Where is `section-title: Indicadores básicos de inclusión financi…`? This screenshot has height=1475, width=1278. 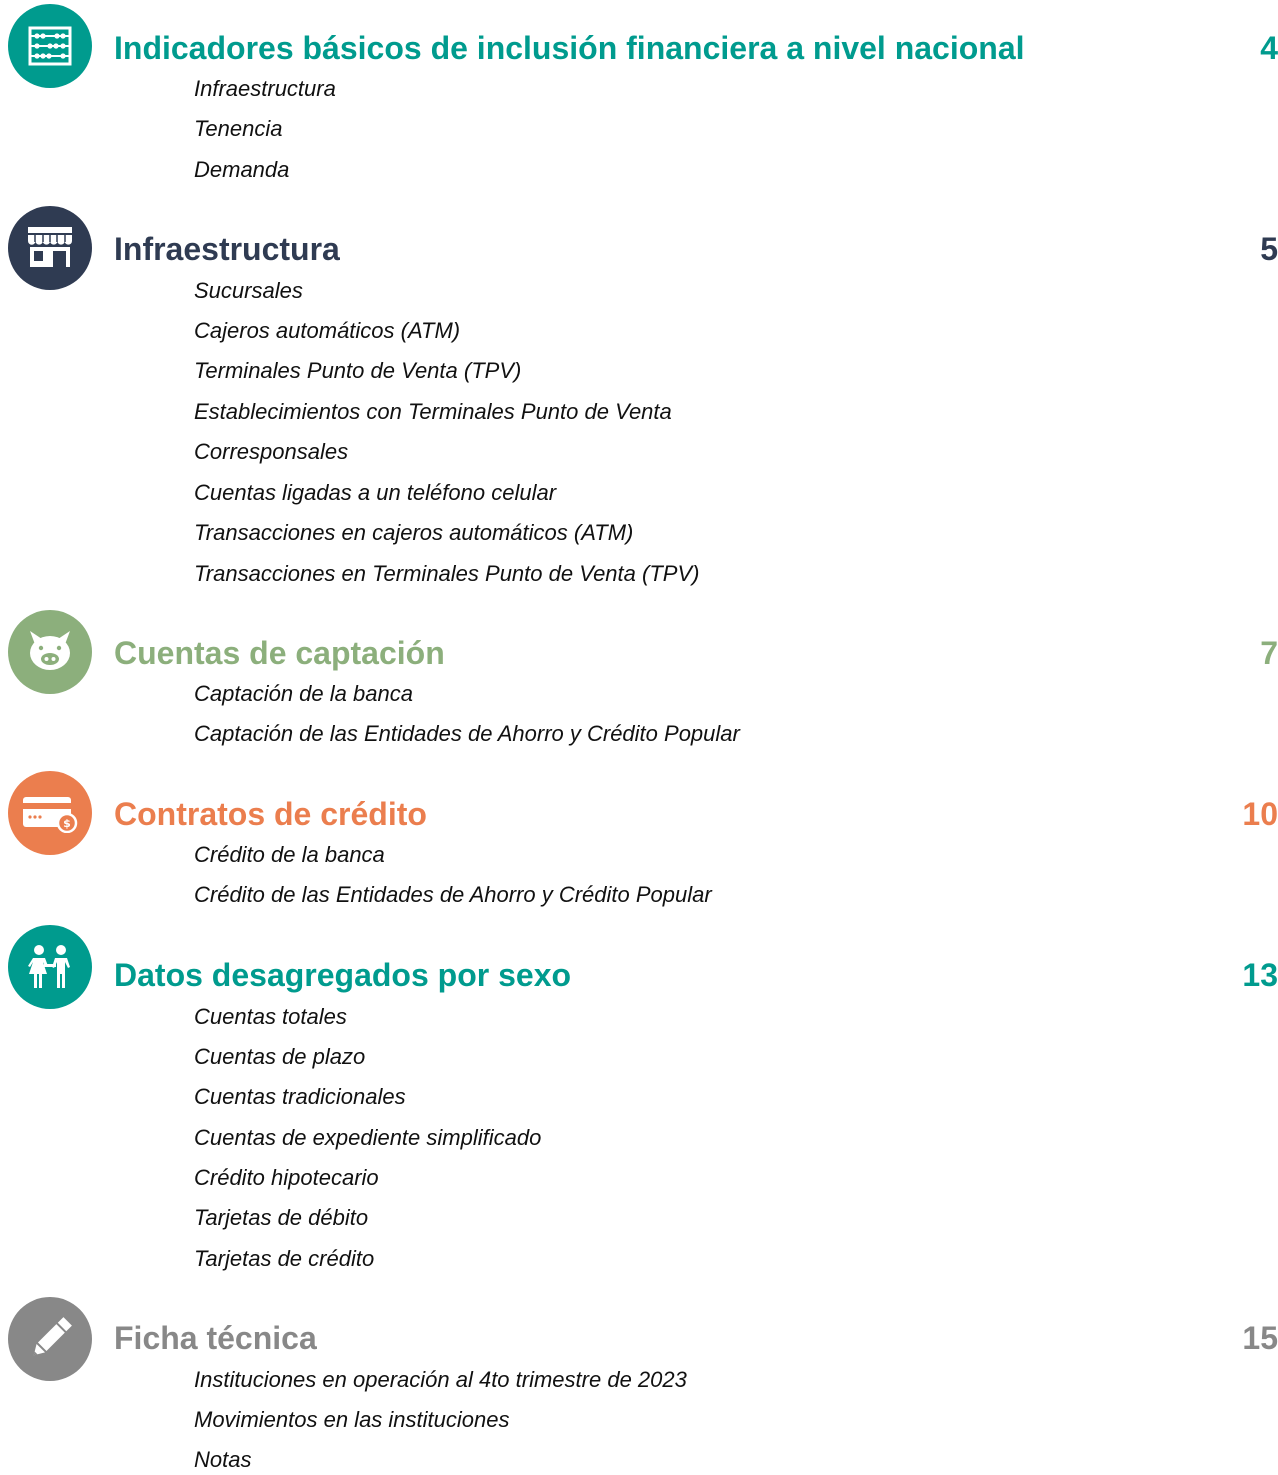
section-title: Indicadores básicos de inclusión financi… is located at coordinates (569, 48).